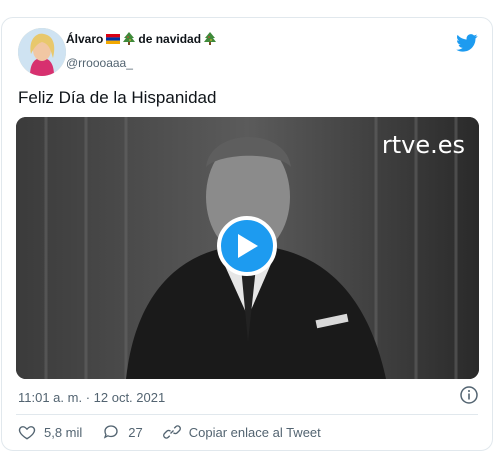  I want to click on display-name: Álvaro de navidad, so click(141, 39).